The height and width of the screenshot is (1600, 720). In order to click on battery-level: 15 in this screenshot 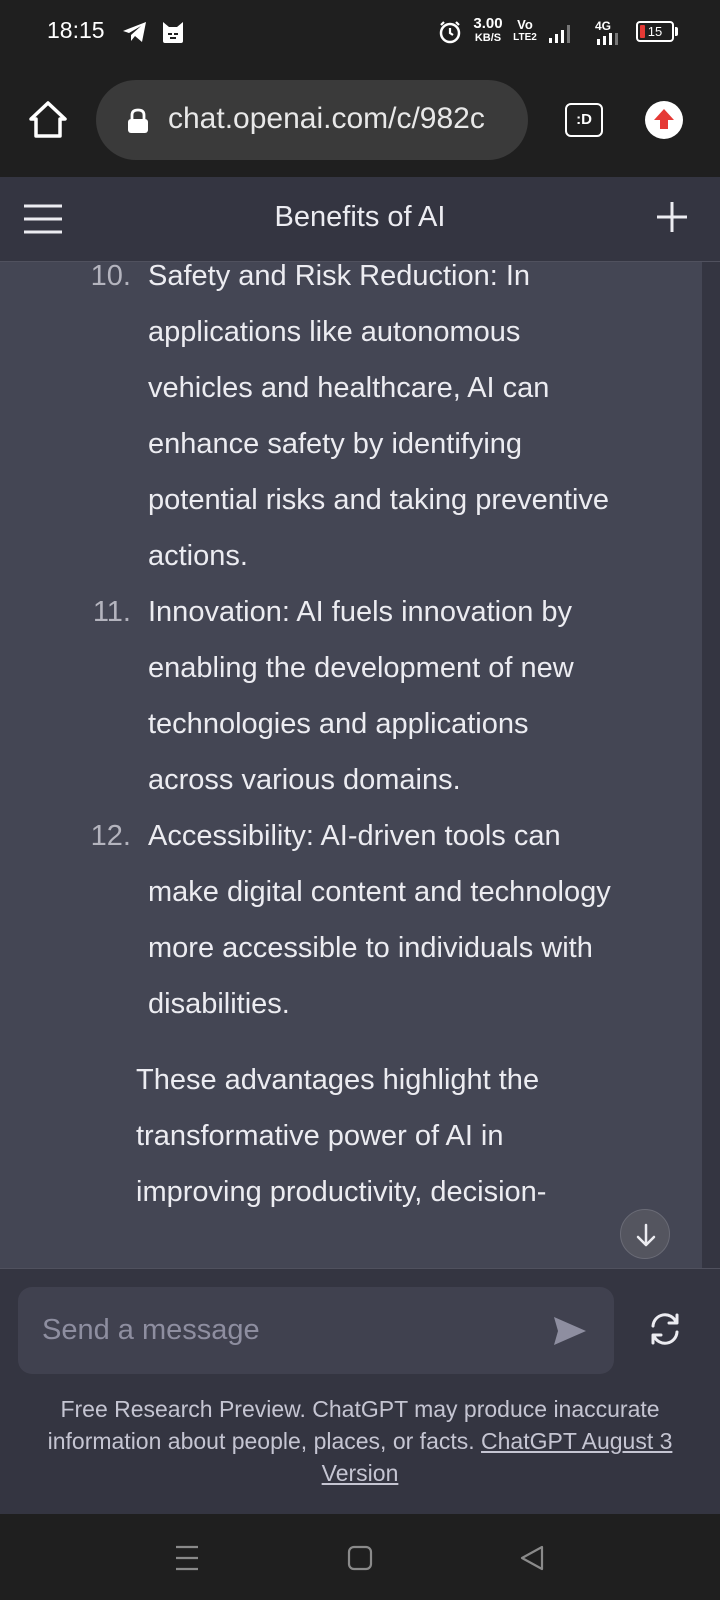, I will do `click(655, 31)`.